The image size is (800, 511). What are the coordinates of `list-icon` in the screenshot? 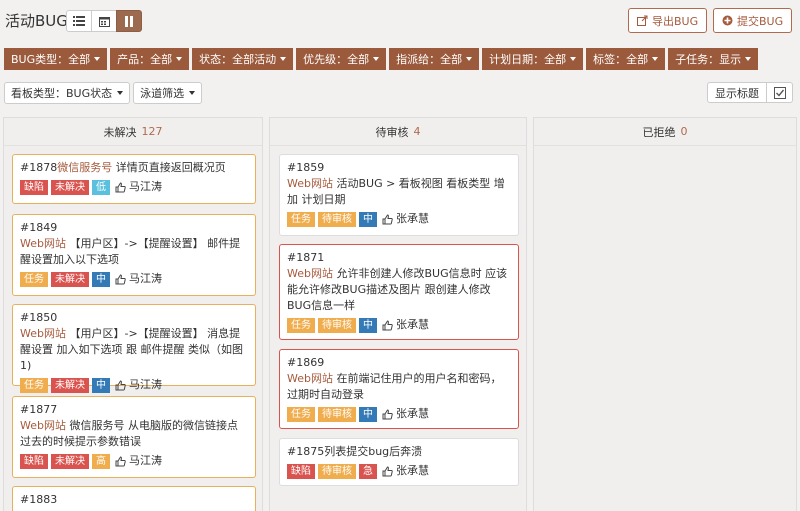 It's located at (79, 21).